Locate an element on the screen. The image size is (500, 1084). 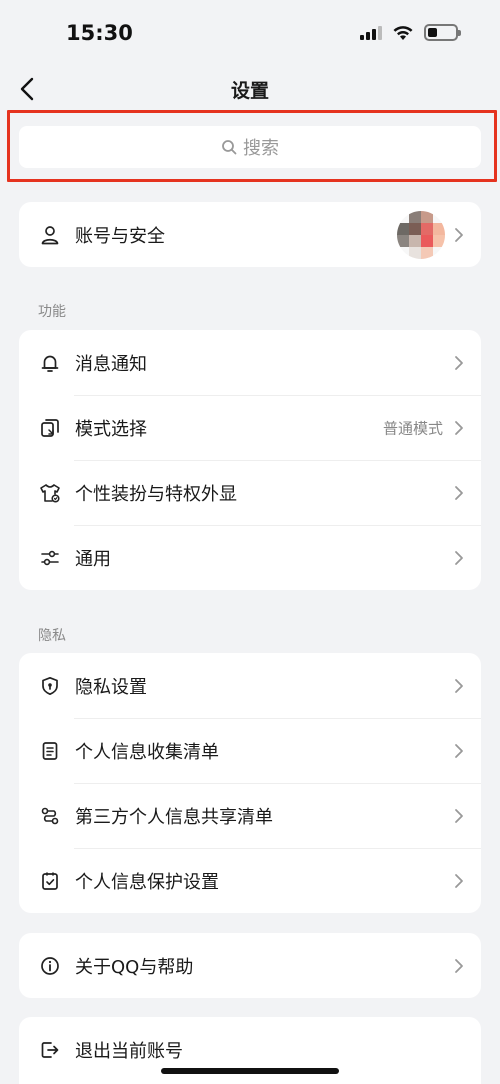
logout-icon is located at coordinates (50, 1050).